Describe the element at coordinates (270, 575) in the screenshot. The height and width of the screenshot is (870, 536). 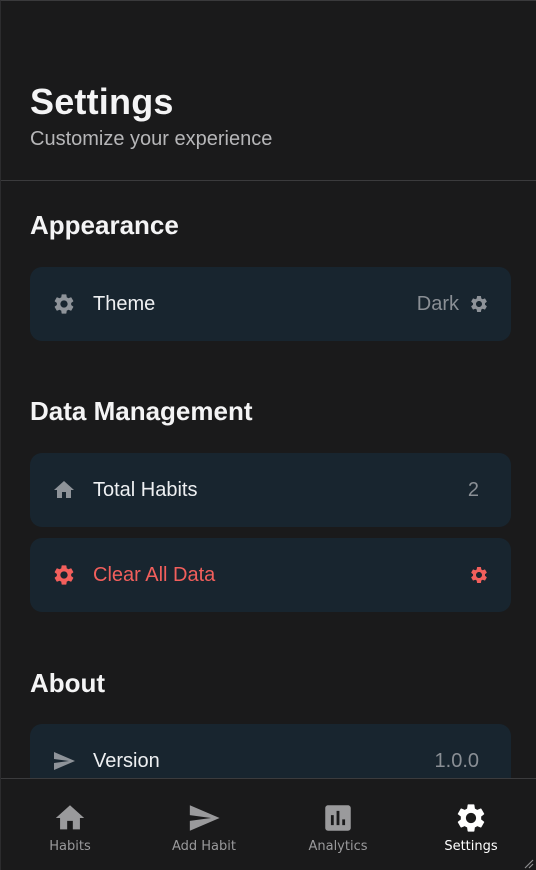
I see `clear-all-data-button: Clear All Data` at that location.